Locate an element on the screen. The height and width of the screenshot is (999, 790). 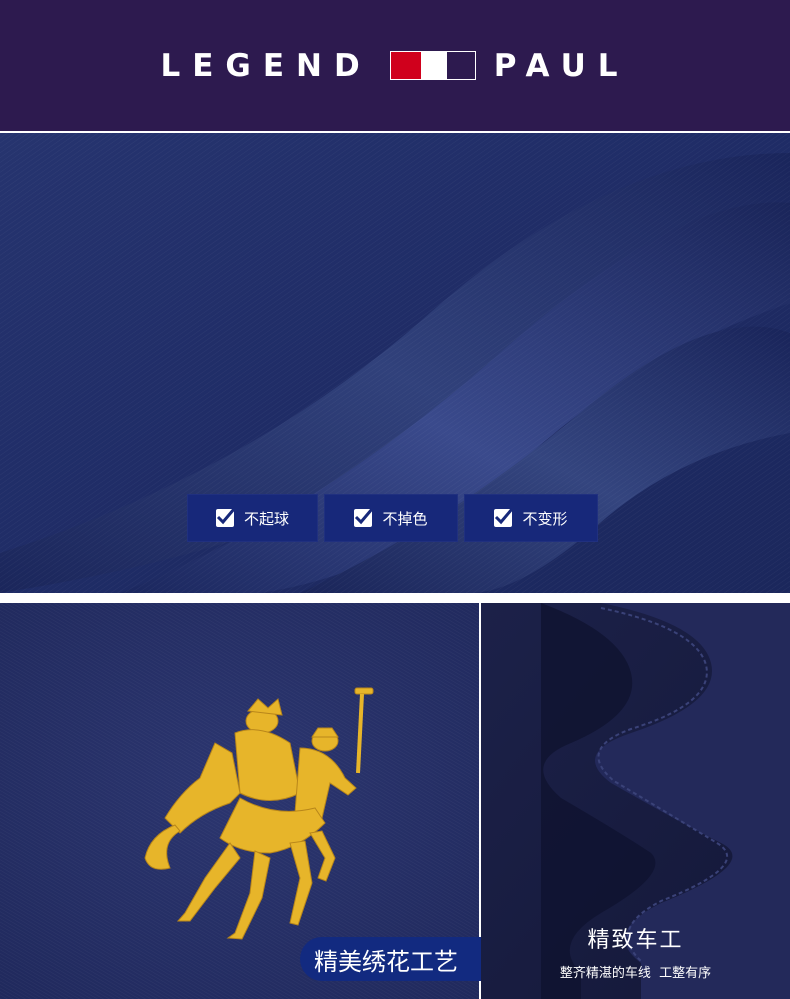
brand-logo: LEGEND PAUL is located at coordinates (395, 65).